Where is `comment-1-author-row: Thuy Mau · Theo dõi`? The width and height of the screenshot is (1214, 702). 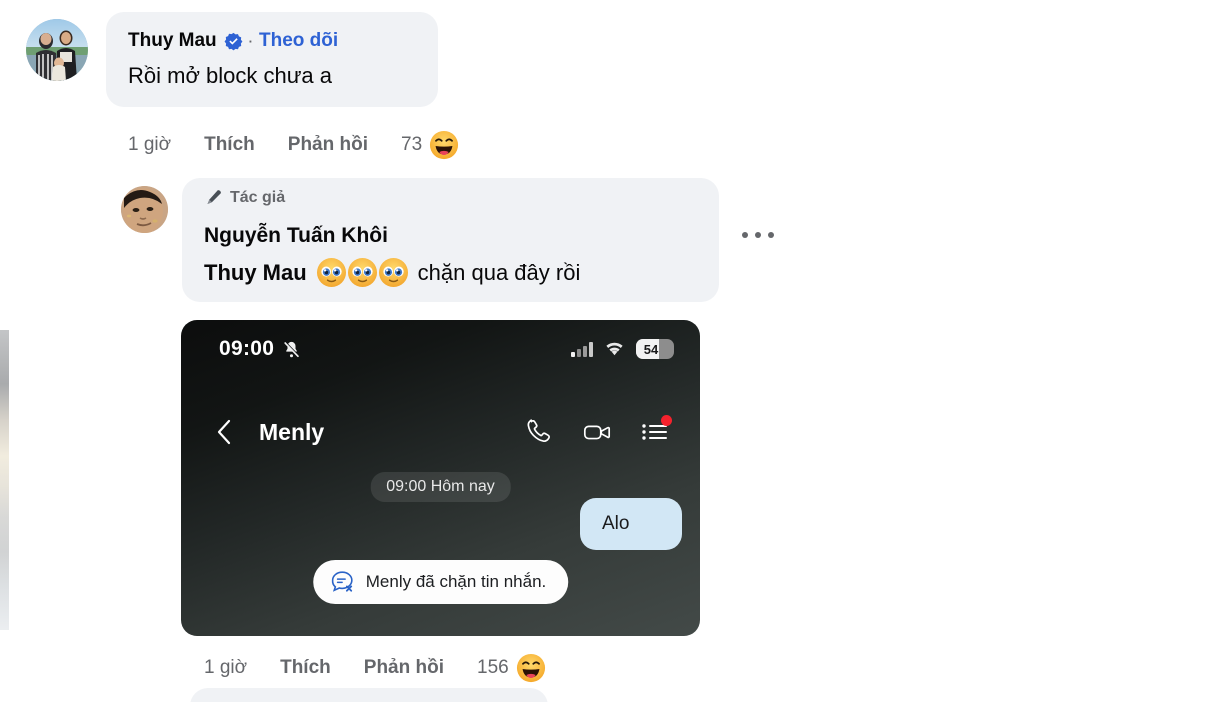
comment-1-author-row: Thuy Mau · Theo dõi is located at coordinates (233, 41).